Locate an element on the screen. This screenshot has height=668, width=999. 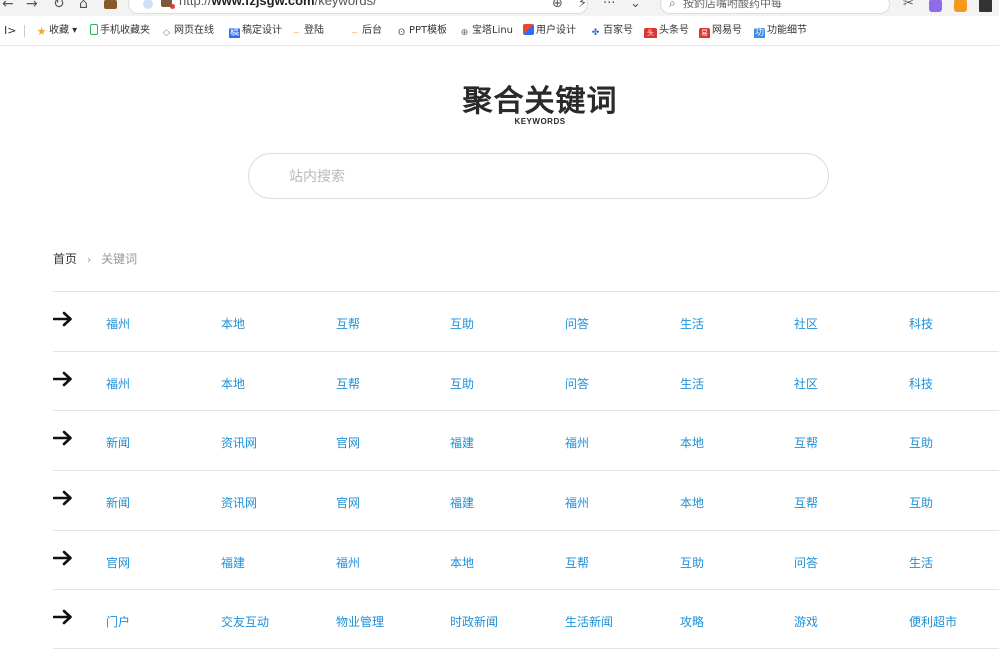
bookmark-netease: 易网易号 is located at coordinates (720, 31).